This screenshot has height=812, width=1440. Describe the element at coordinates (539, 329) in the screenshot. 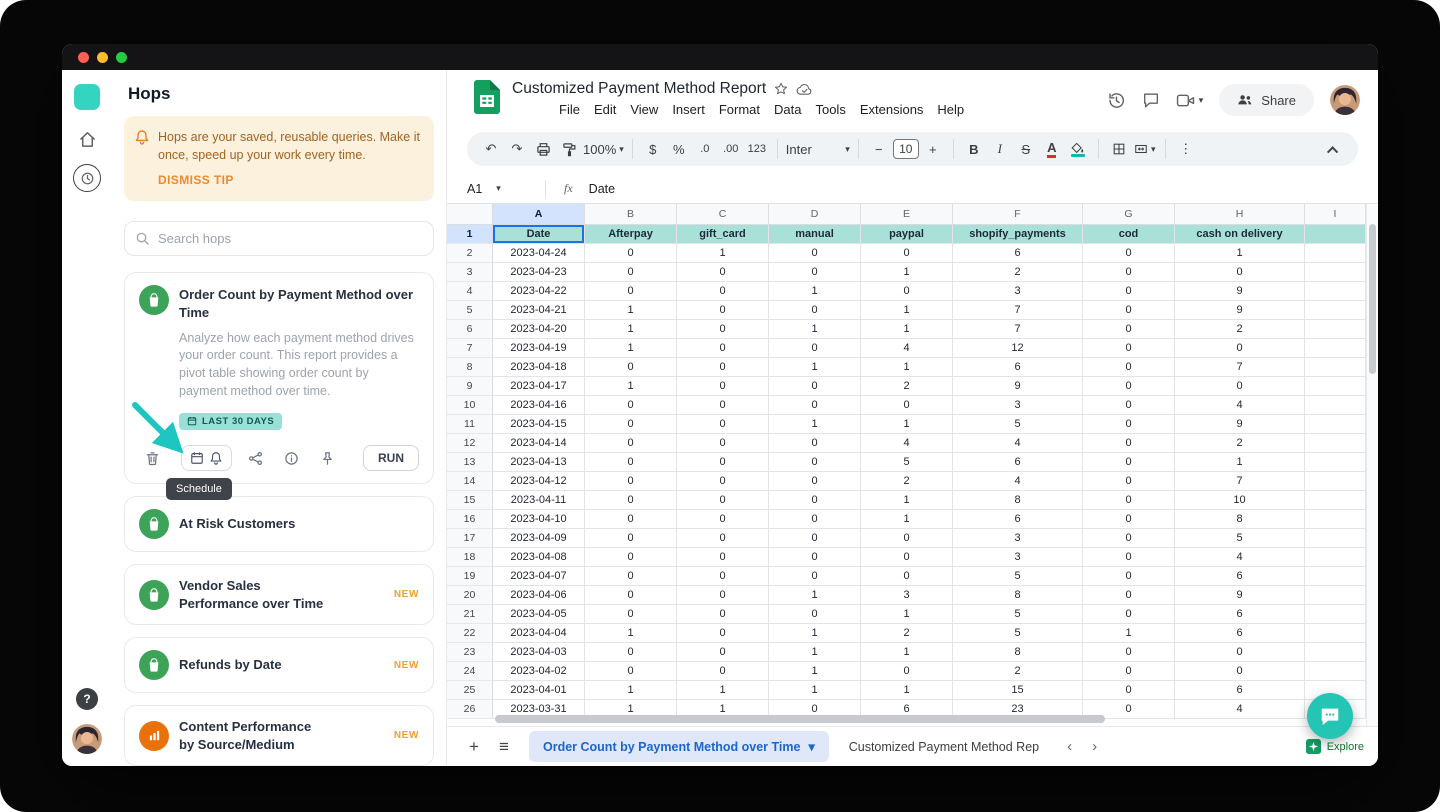

I see `cell-A6: 2023-04-20` at that location.